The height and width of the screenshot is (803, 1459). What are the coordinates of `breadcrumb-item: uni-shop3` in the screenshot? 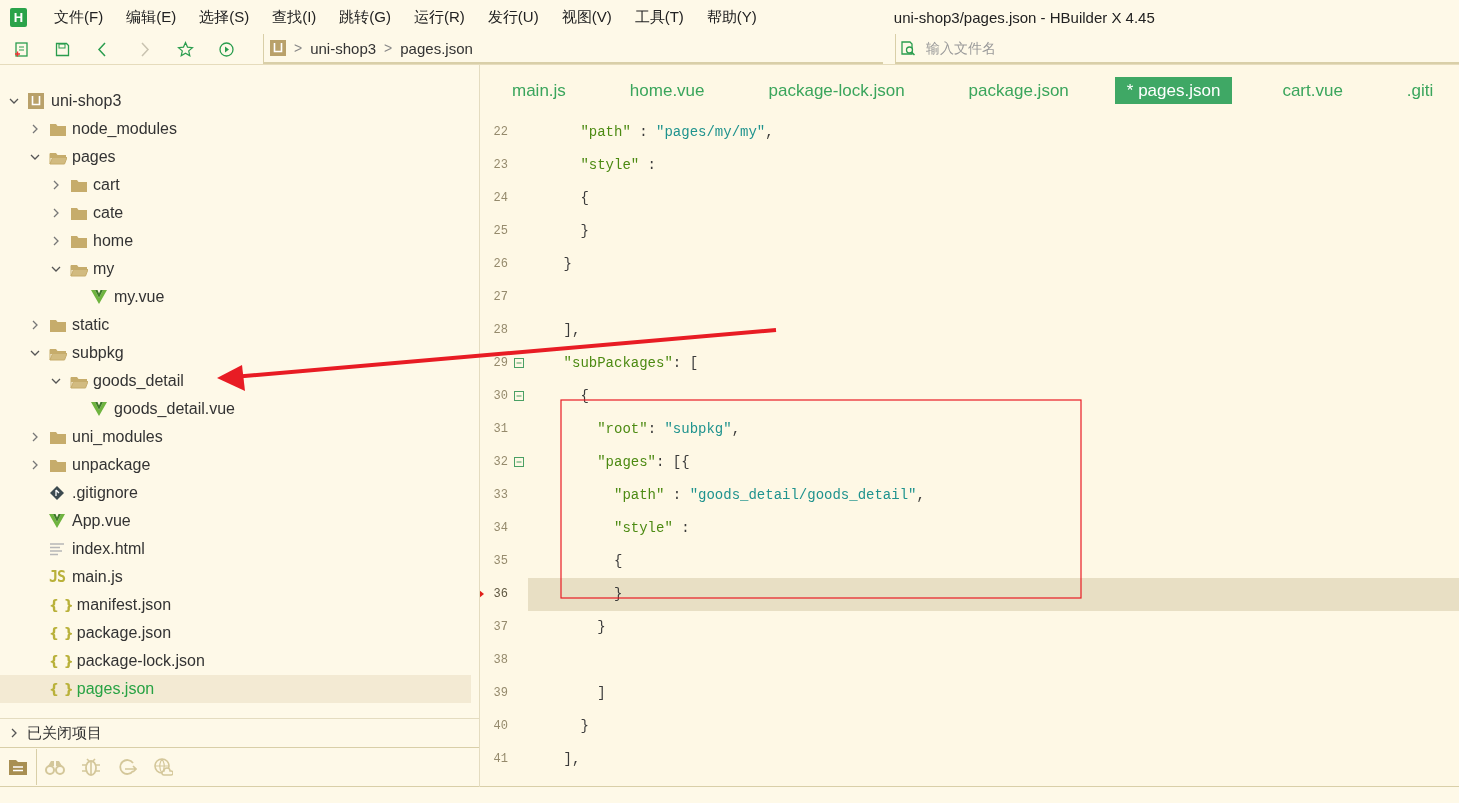 It's located at (343, 48).